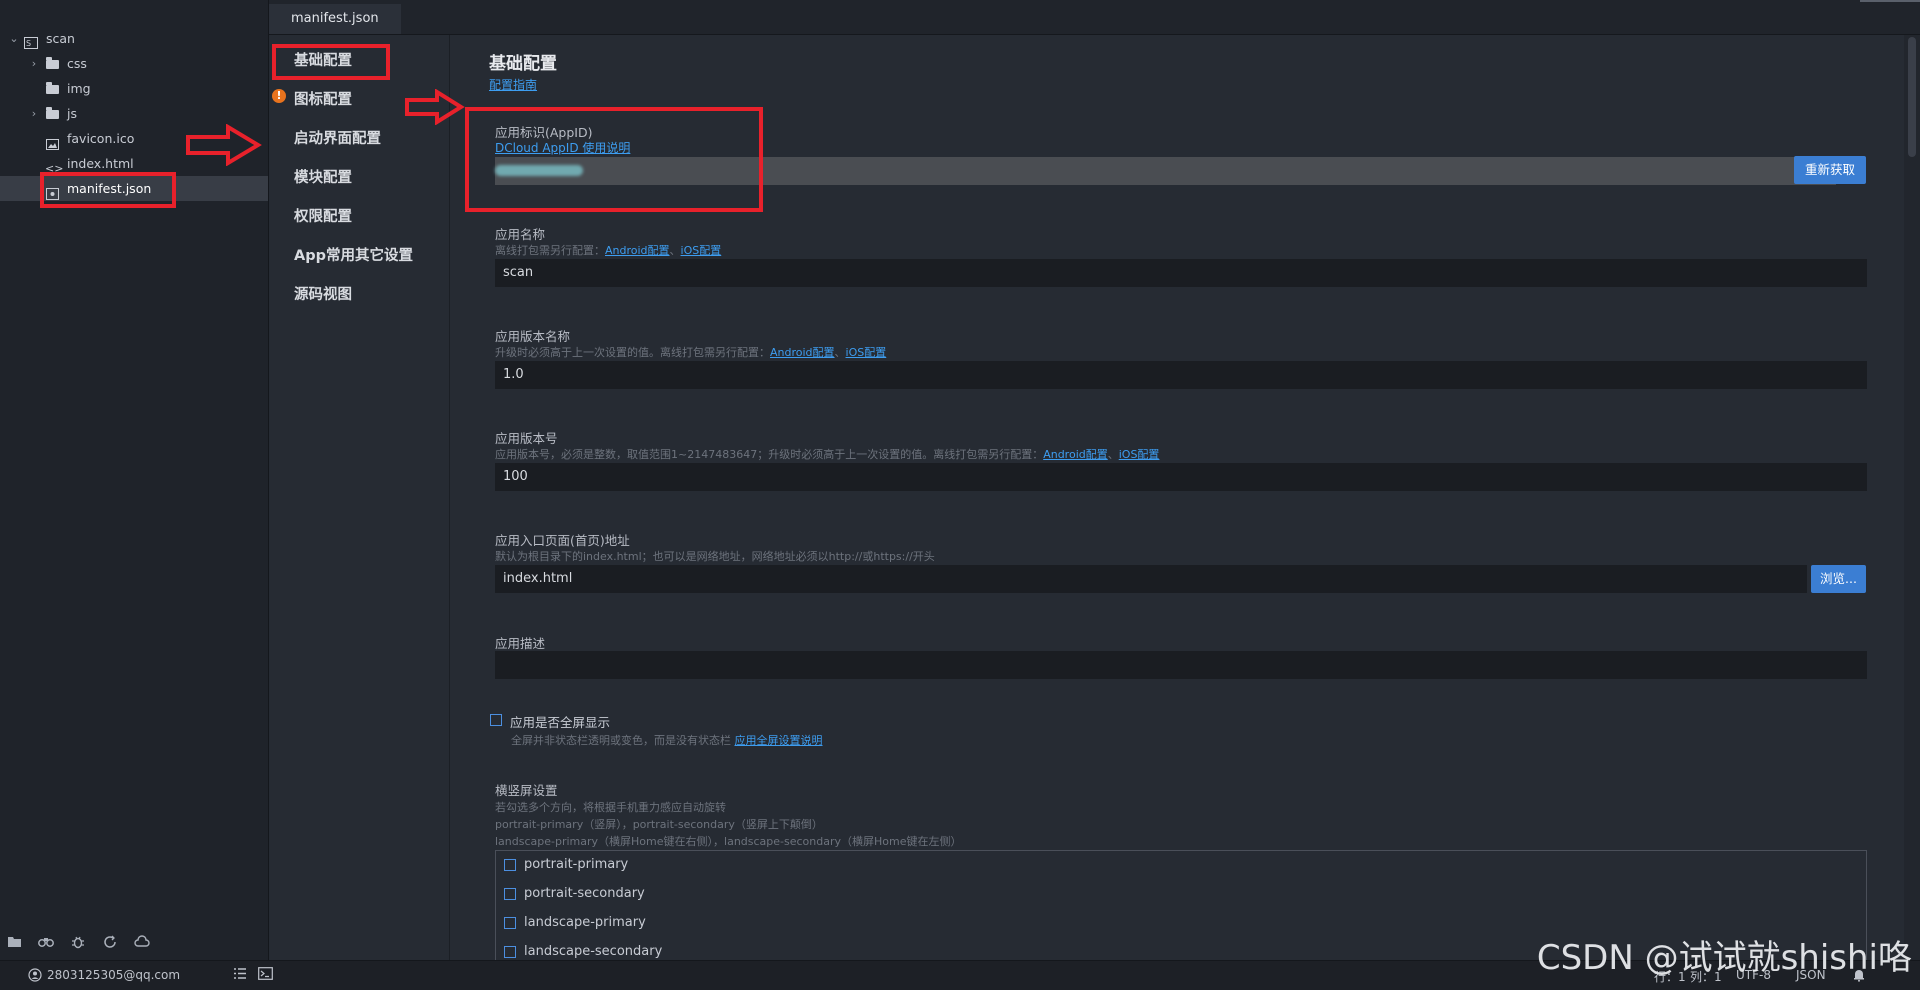  Describe the element at coordinates (134, 113) in the screenshot. I see `tree-item-js: › js` at that location.